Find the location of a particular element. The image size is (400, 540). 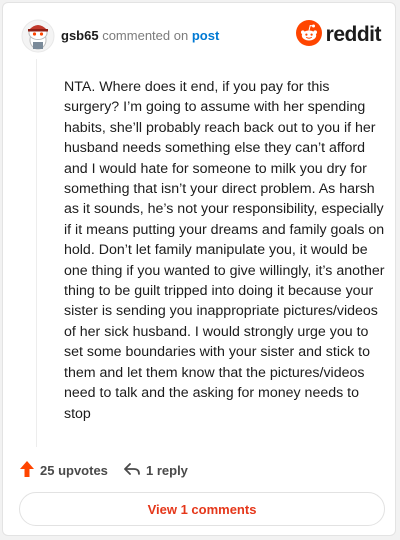

byline: gsb65 commented on post is located at coordinates (140, 35).